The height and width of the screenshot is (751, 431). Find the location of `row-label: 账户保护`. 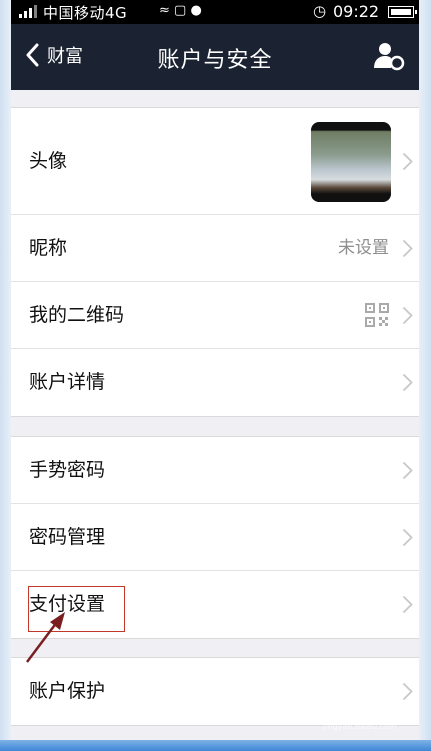

row-label: 账户保护 is located at coordinates (67, 691).